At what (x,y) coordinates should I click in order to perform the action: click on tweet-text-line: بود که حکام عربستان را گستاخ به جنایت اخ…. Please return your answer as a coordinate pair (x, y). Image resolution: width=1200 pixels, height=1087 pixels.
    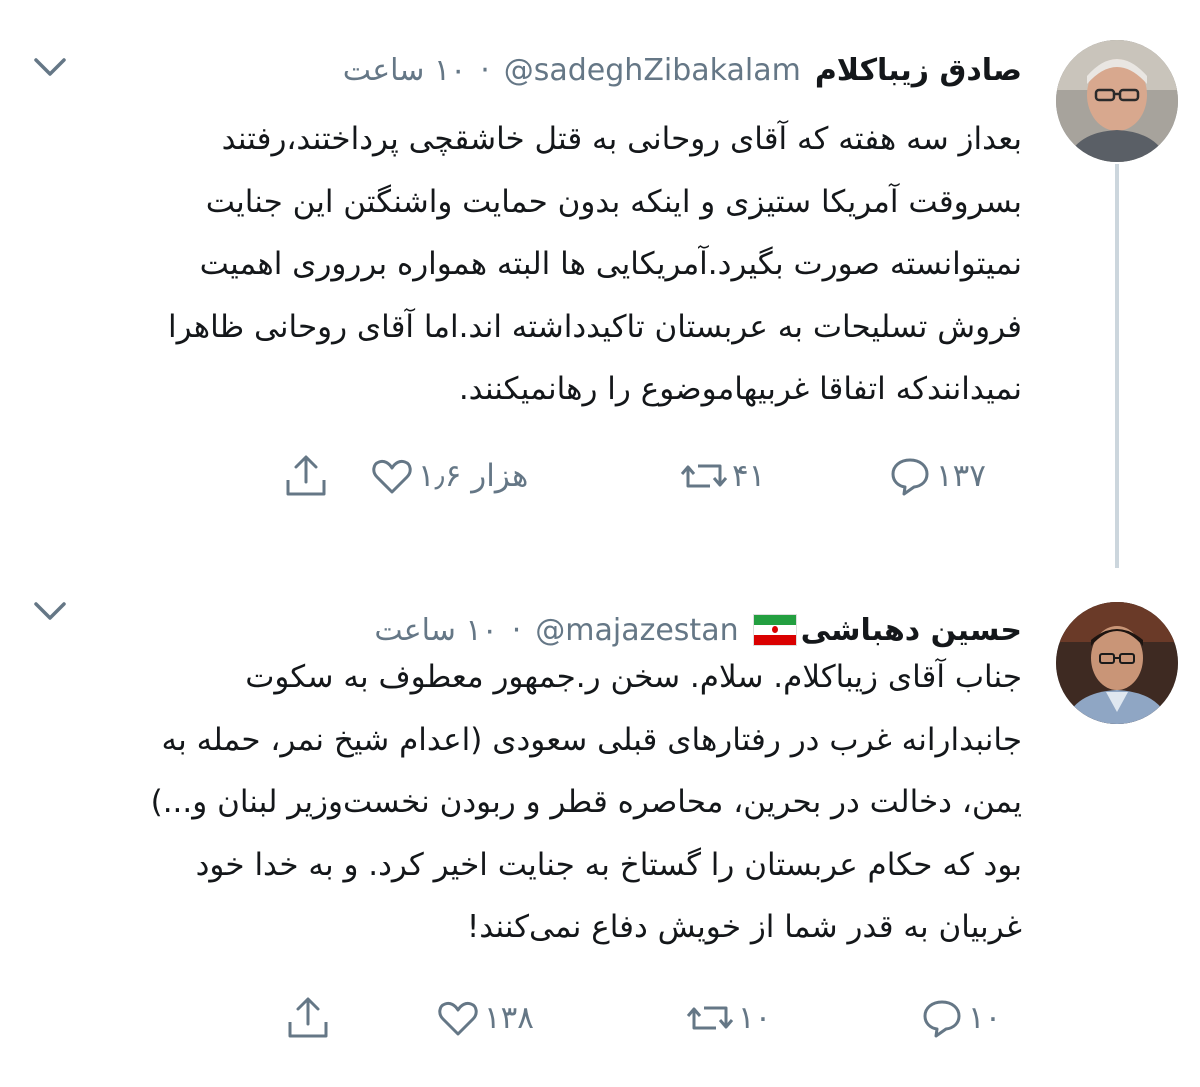
    Looking at the image, I should click on (608, 864).